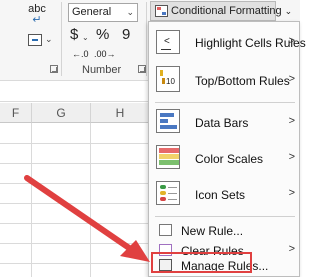  Describe the element at coordinates (224, 245) in the screenshot. I see `menu-item-clear-rules: Clear Rules >` at that location.